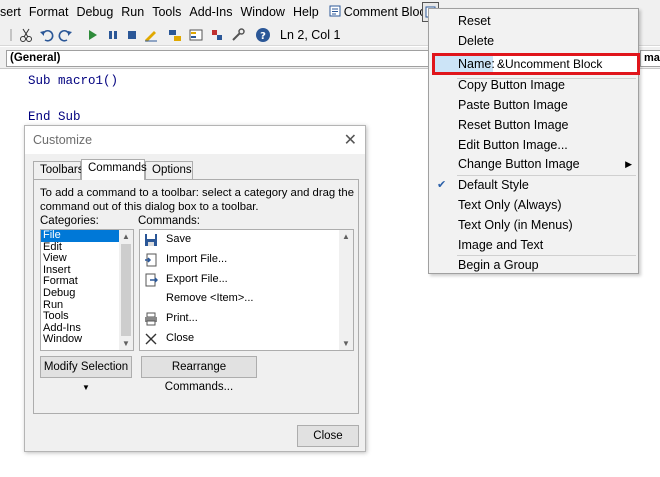 The height and width of the screenshot is (477, 660). I want to click on undo-icon, so click(47, 36).